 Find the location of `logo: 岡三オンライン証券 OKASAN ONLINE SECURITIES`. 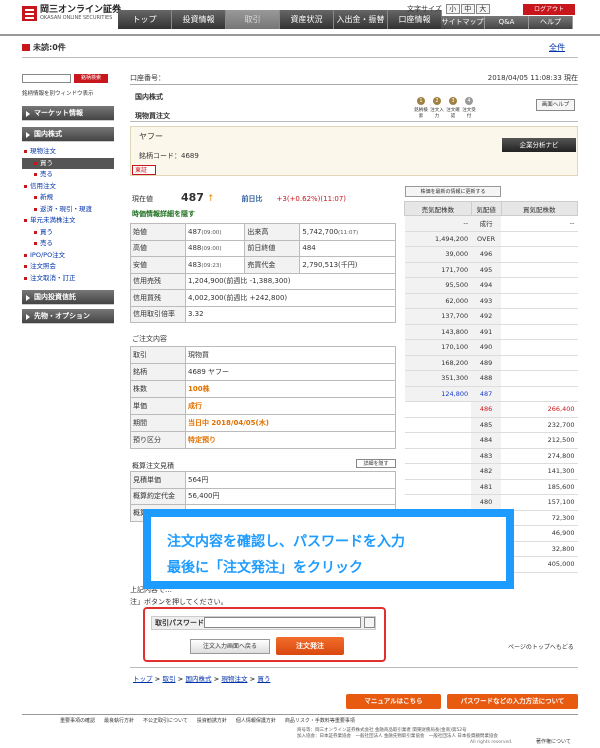

logo: 岡三オンライン証券 OKASAN ONLINE SECURITIES is located at coordinates (71, 13).